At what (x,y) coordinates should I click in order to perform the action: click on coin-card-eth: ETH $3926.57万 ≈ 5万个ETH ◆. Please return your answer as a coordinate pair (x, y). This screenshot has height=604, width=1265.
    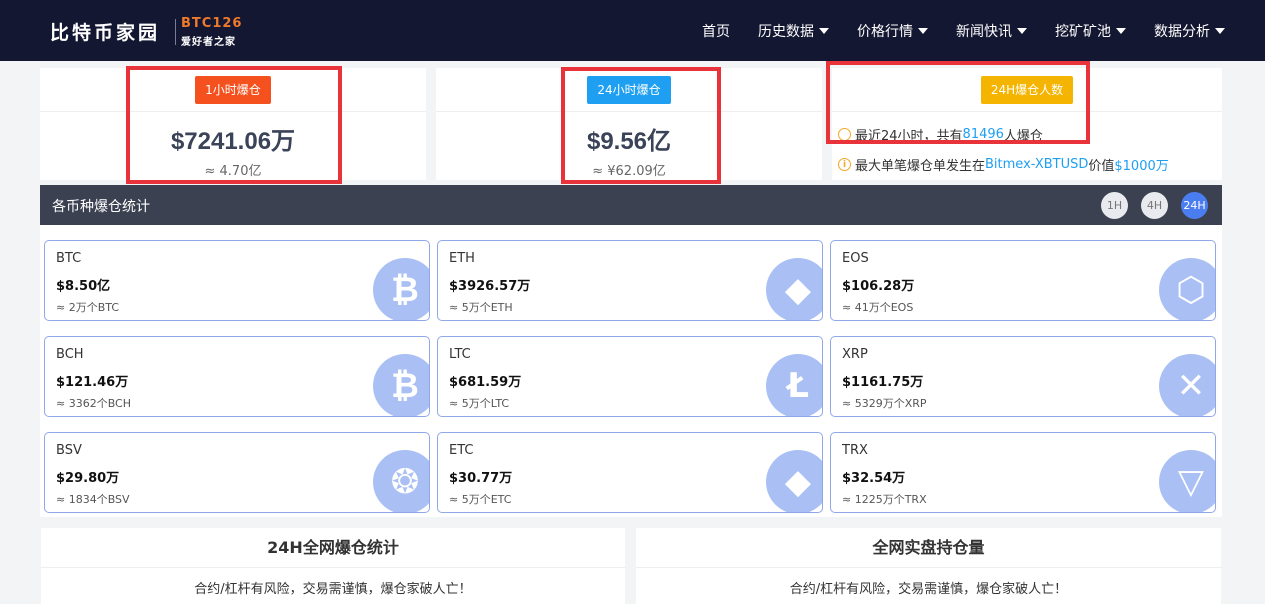
    Looking at the image, I should click on (630, 280).